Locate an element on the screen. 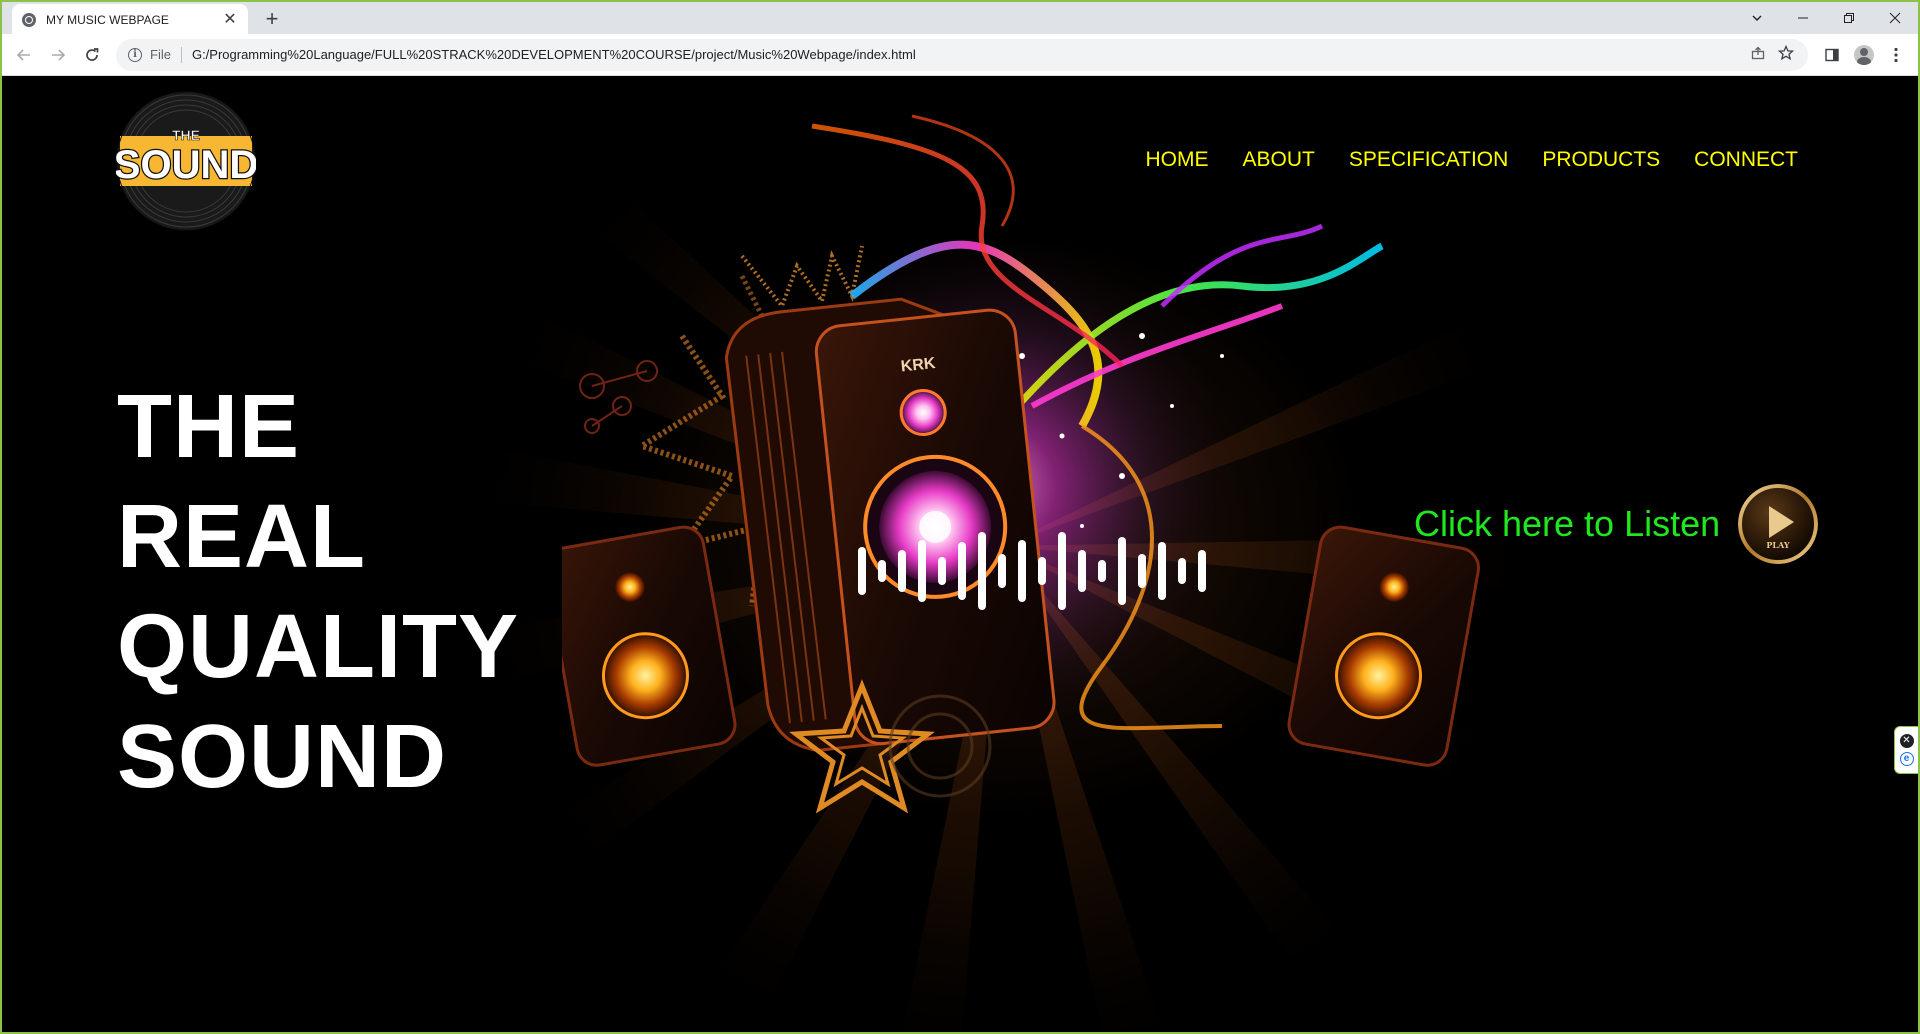 This screenshot has height=1034, width=1920. minimize-button is located at coordinates (1803, 18).